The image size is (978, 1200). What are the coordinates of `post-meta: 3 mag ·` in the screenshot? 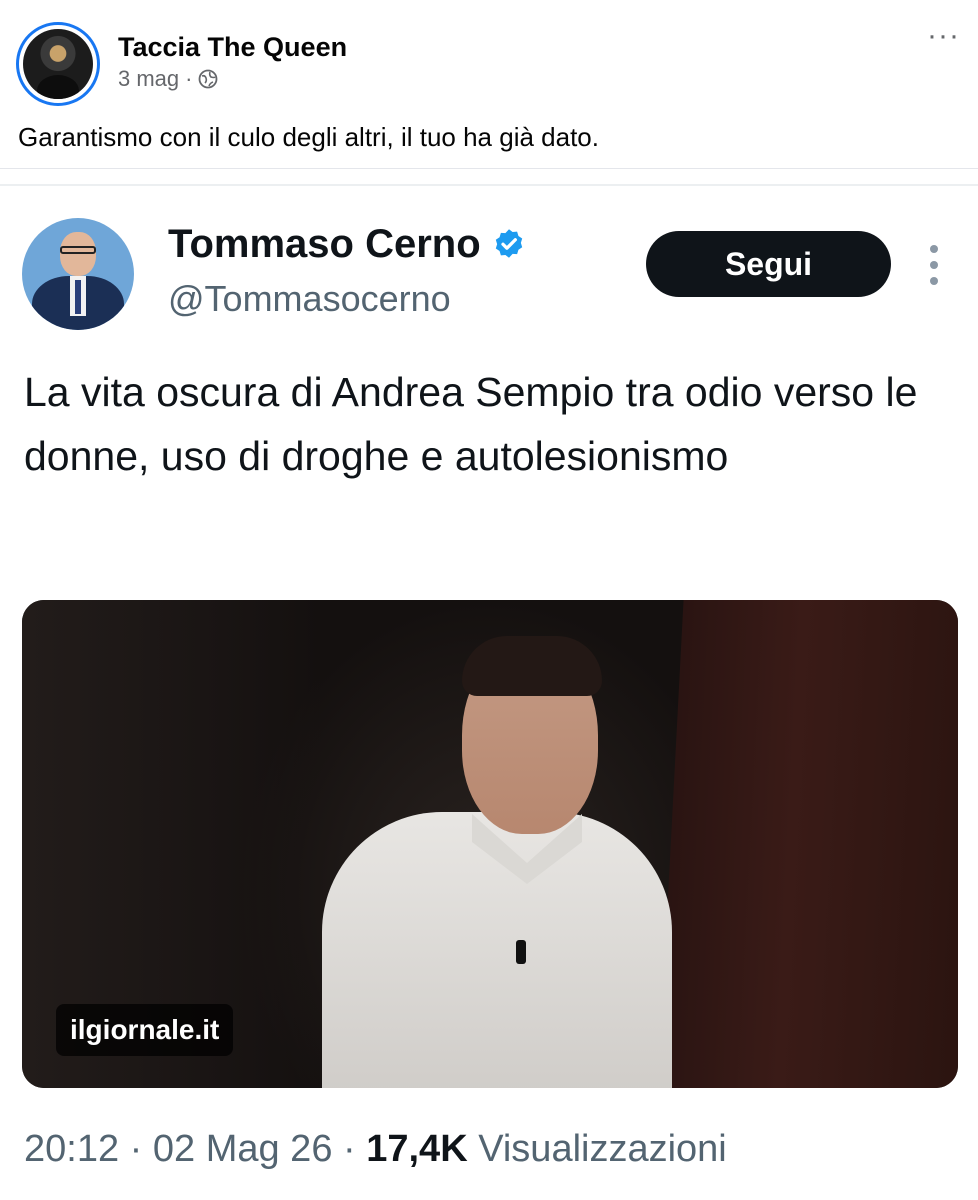 It's located at (168, 79).